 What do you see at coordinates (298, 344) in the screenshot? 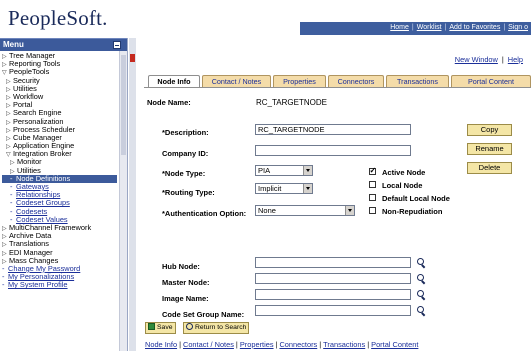
I see `footer-link-connectors: Connectors` at bounding box center [298, 344].